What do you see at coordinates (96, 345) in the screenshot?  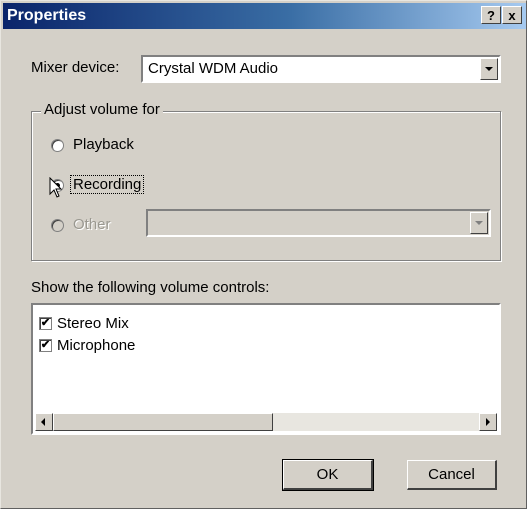 I see `microphone-label: Microphone` at bounding box center [96, 345].